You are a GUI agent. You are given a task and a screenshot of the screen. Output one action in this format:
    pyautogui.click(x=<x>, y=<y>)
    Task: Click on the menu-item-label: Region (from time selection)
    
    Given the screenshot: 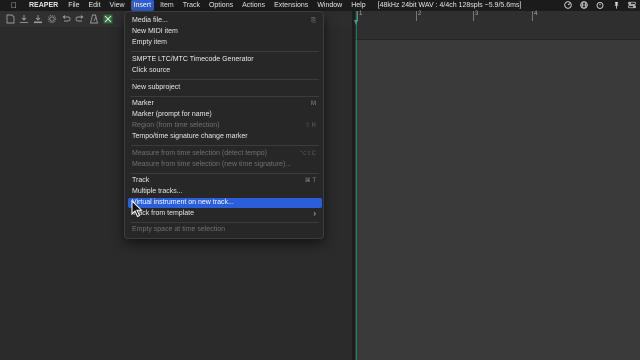 What is the action you would take?
    pyautogui.click(x=176, y=125)
    